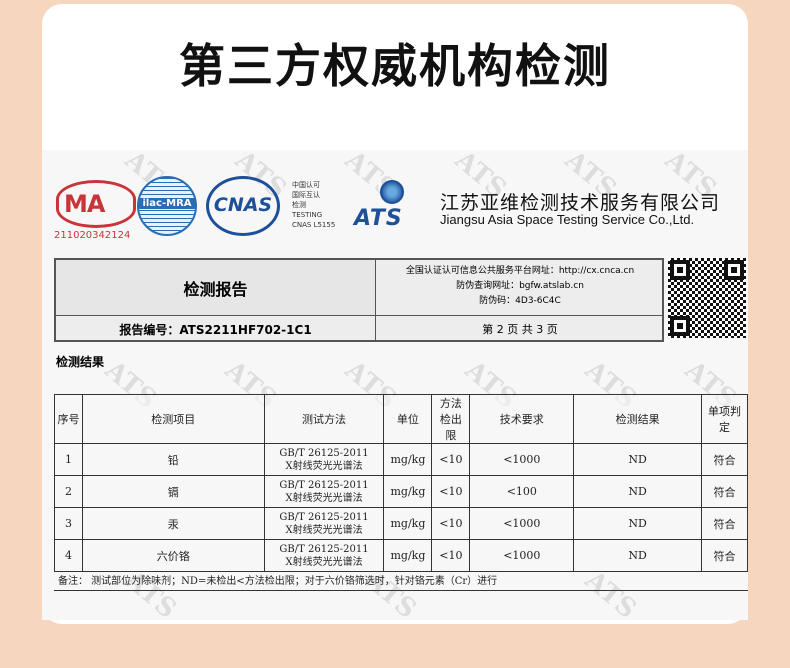  I want to click on anti-counterfeit-code: 防伪码：4D3-6C4C, so click(520, 301).